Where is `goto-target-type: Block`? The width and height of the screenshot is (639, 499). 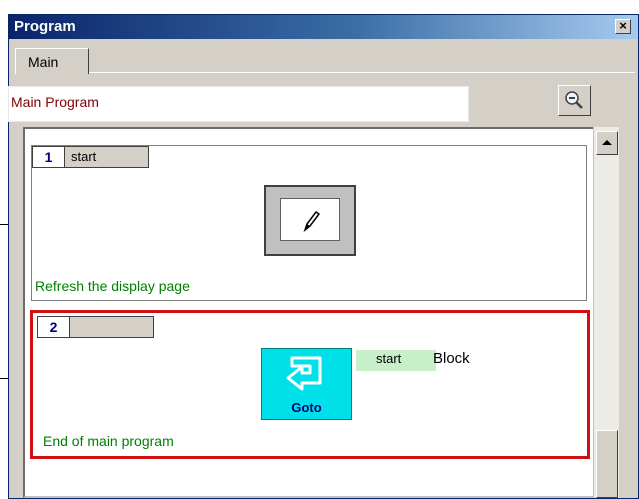
goto-target-type: Block is located at coordinates (451, 358).